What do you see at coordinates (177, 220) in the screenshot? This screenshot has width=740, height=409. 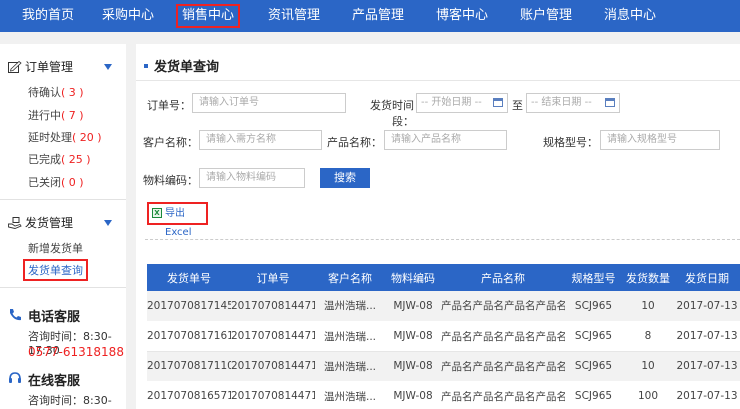 I see `export-excel-button: X 导出Excel` at bounding box center [177, 220].